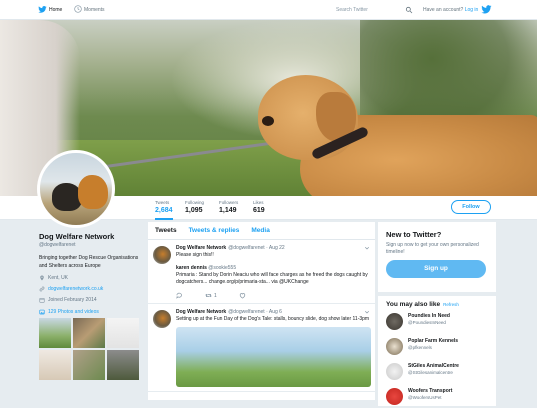  What do you see at coordinates (436, 269) in the screenshot?
I see `signup-button: Sign up` at bounding box center [436, 269].